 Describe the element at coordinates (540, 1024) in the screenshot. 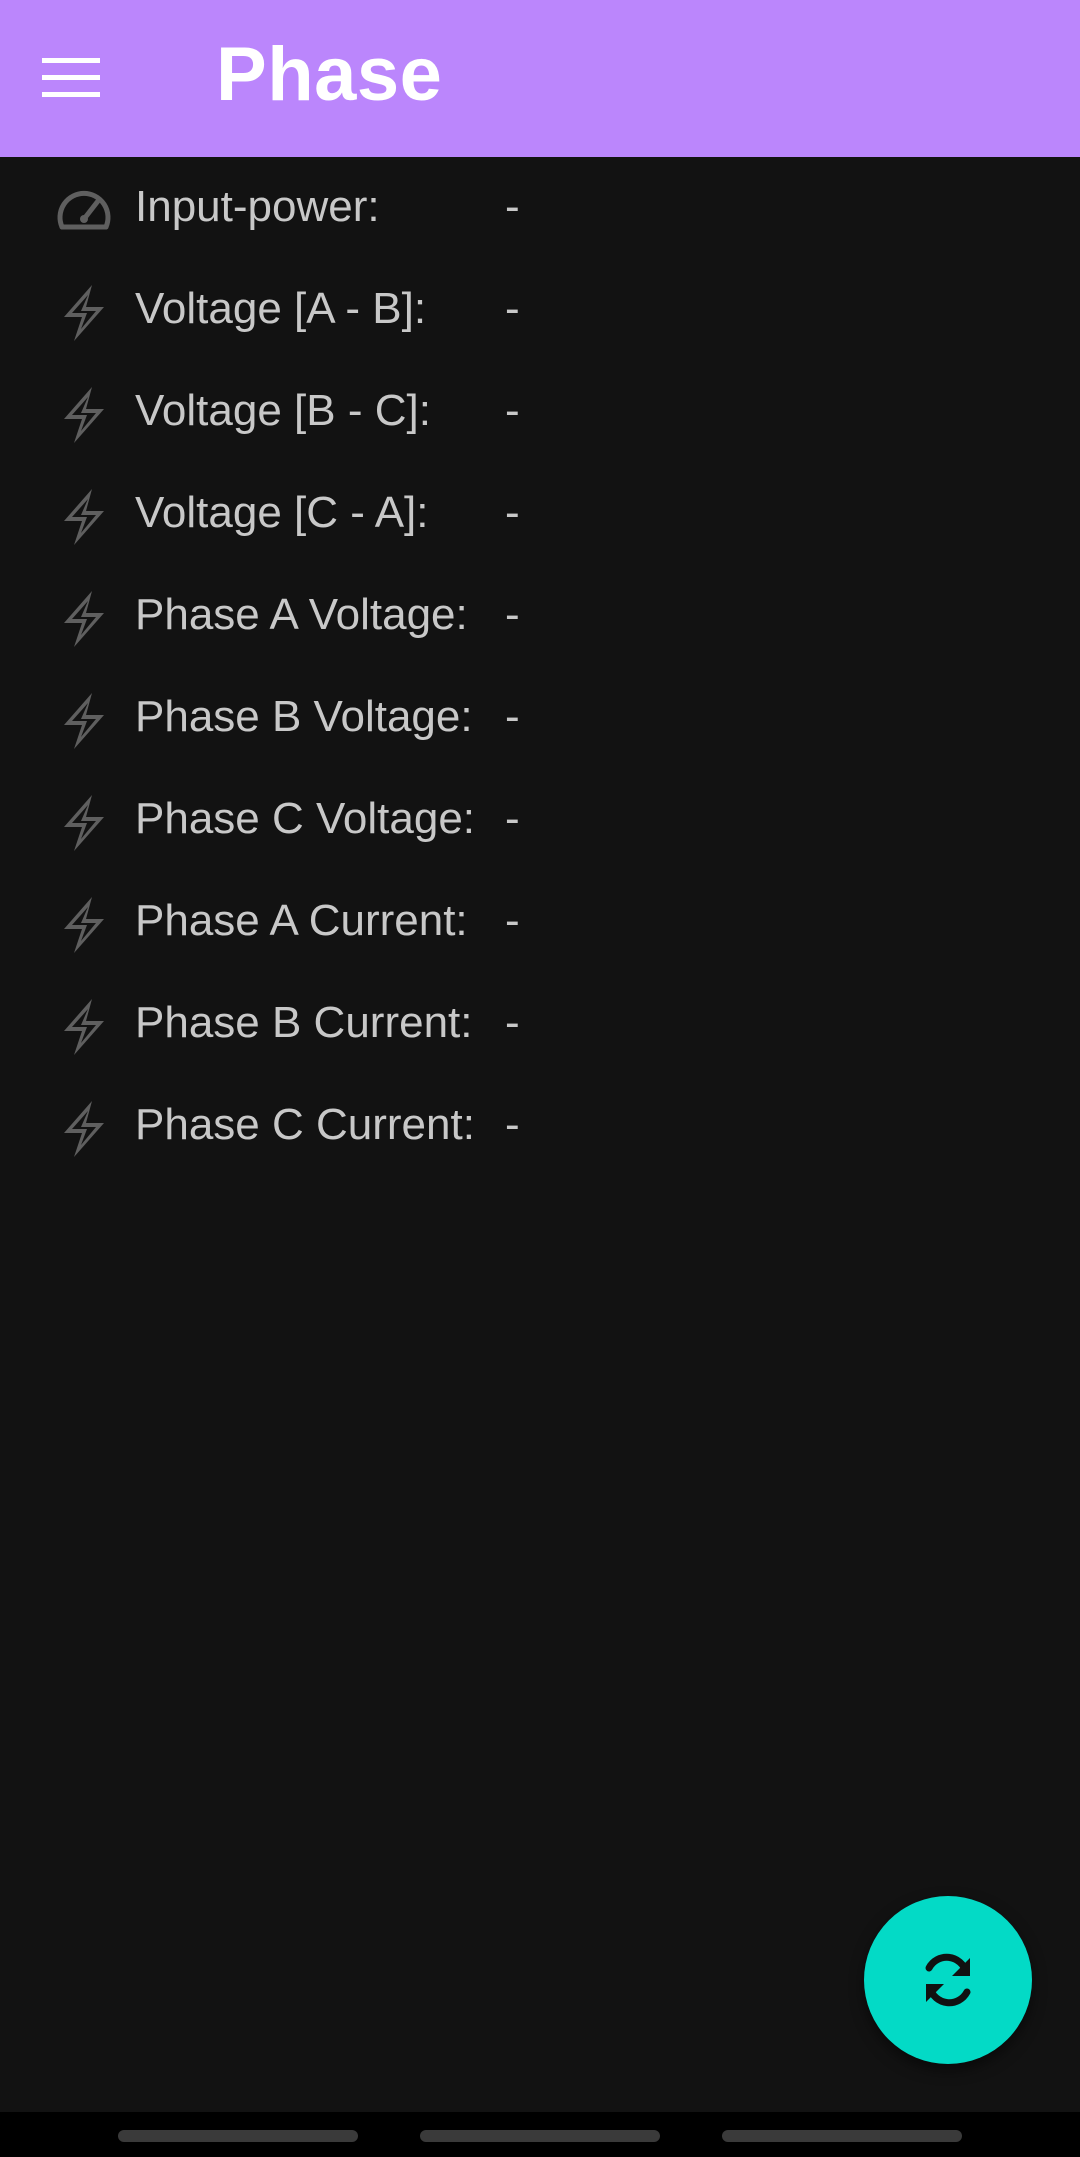

I see `list-item-phase-b-current: Phase B Current: -` at that location.